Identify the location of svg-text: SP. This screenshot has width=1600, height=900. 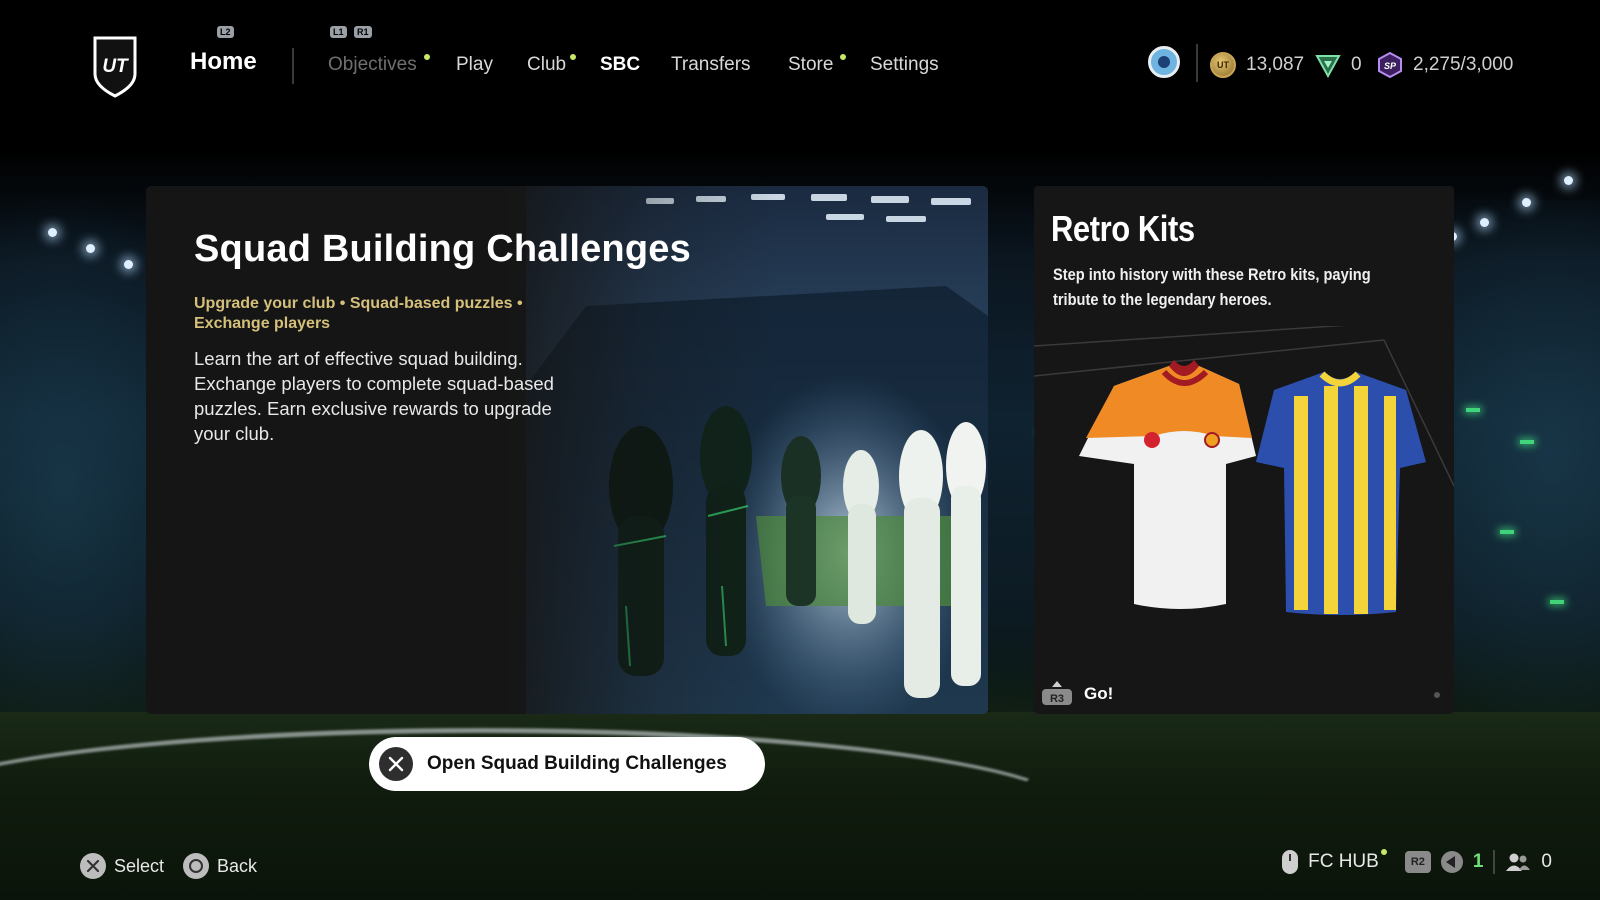
(1390, 66).